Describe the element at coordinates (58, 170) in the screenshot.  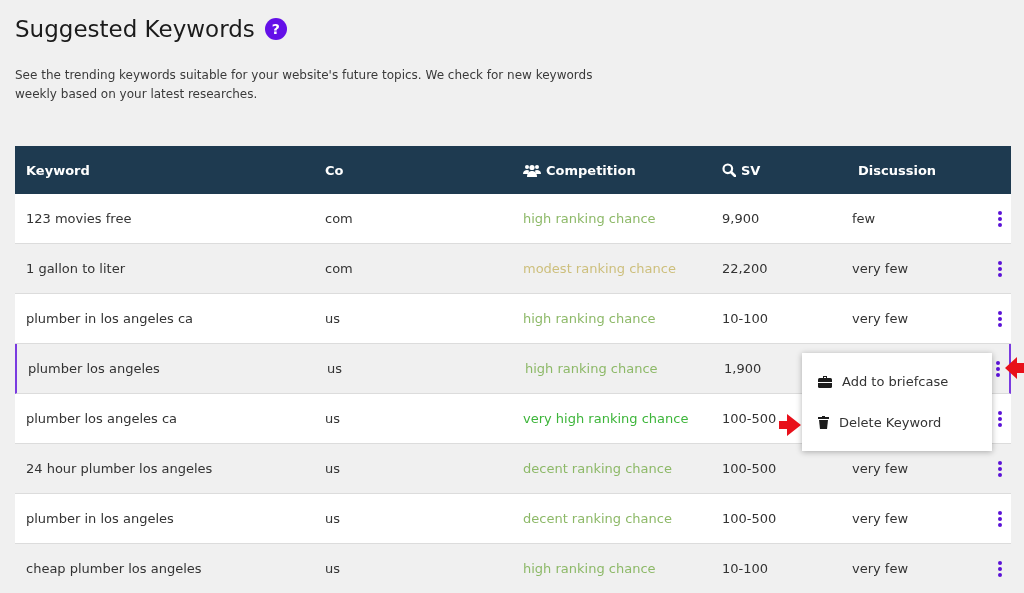
I see `column-header: Keyword` at that location.